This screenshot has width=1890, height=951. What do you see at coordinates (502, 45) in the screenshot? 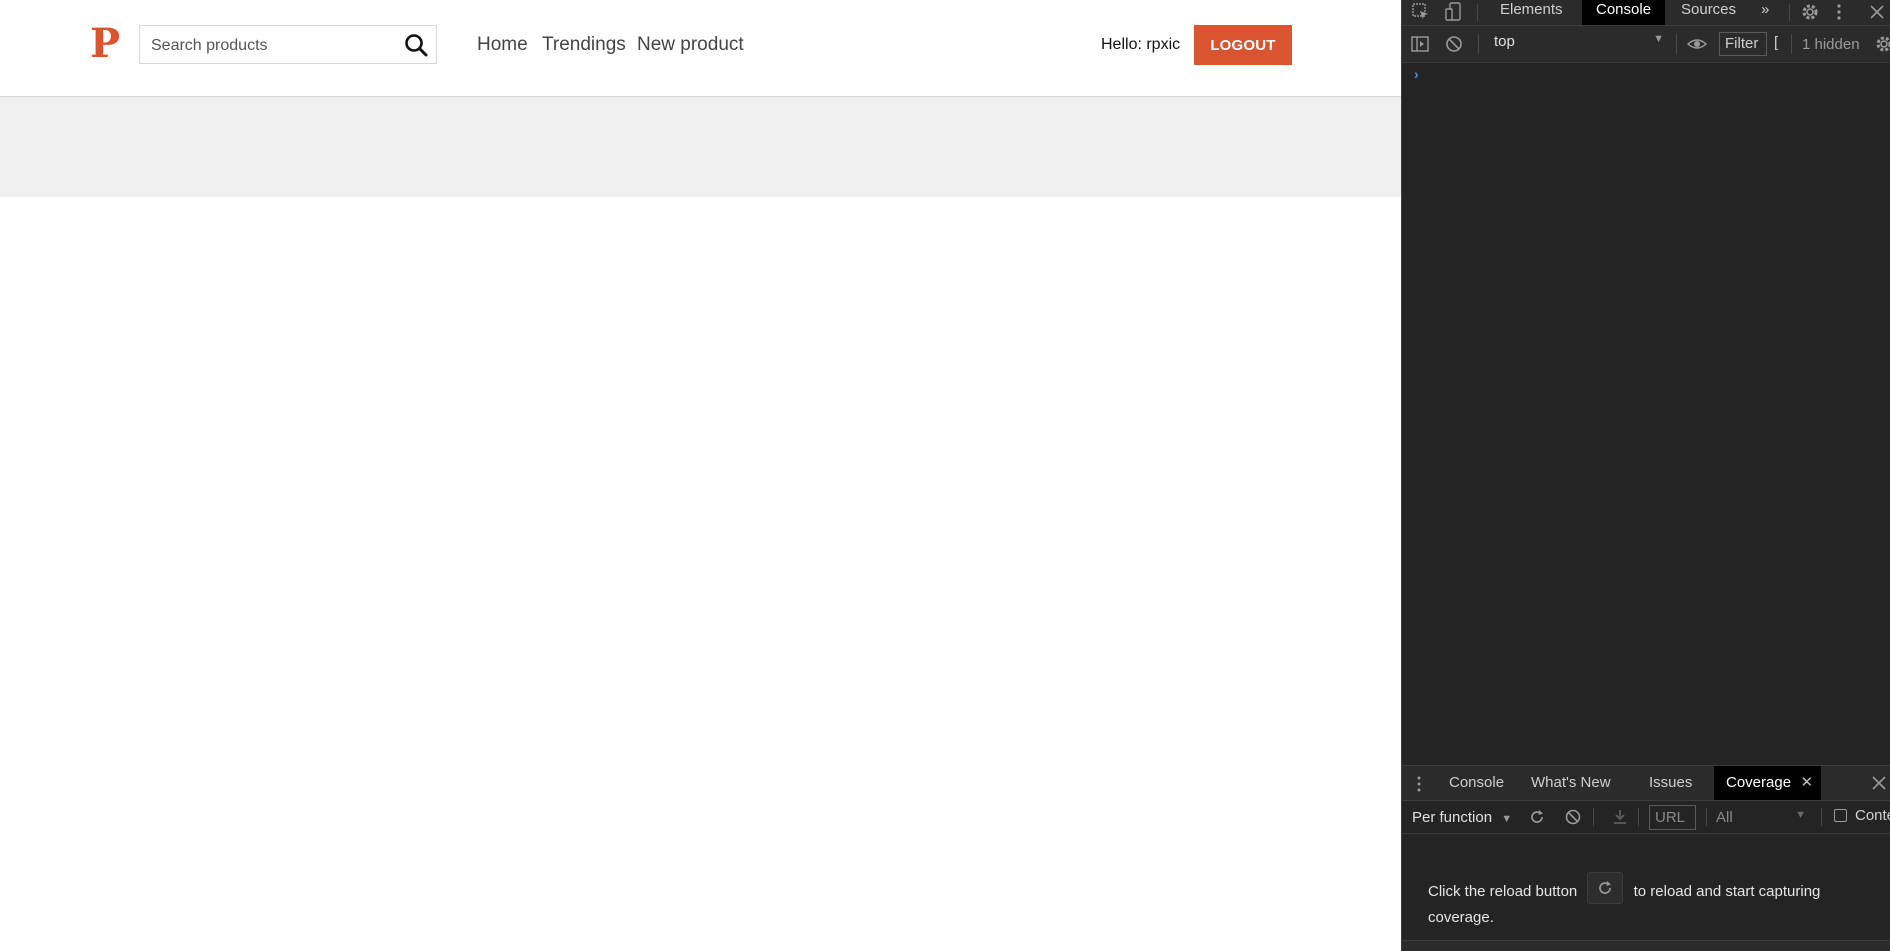
I see `nav-link-home: Home` at bounding box center [502, 45].